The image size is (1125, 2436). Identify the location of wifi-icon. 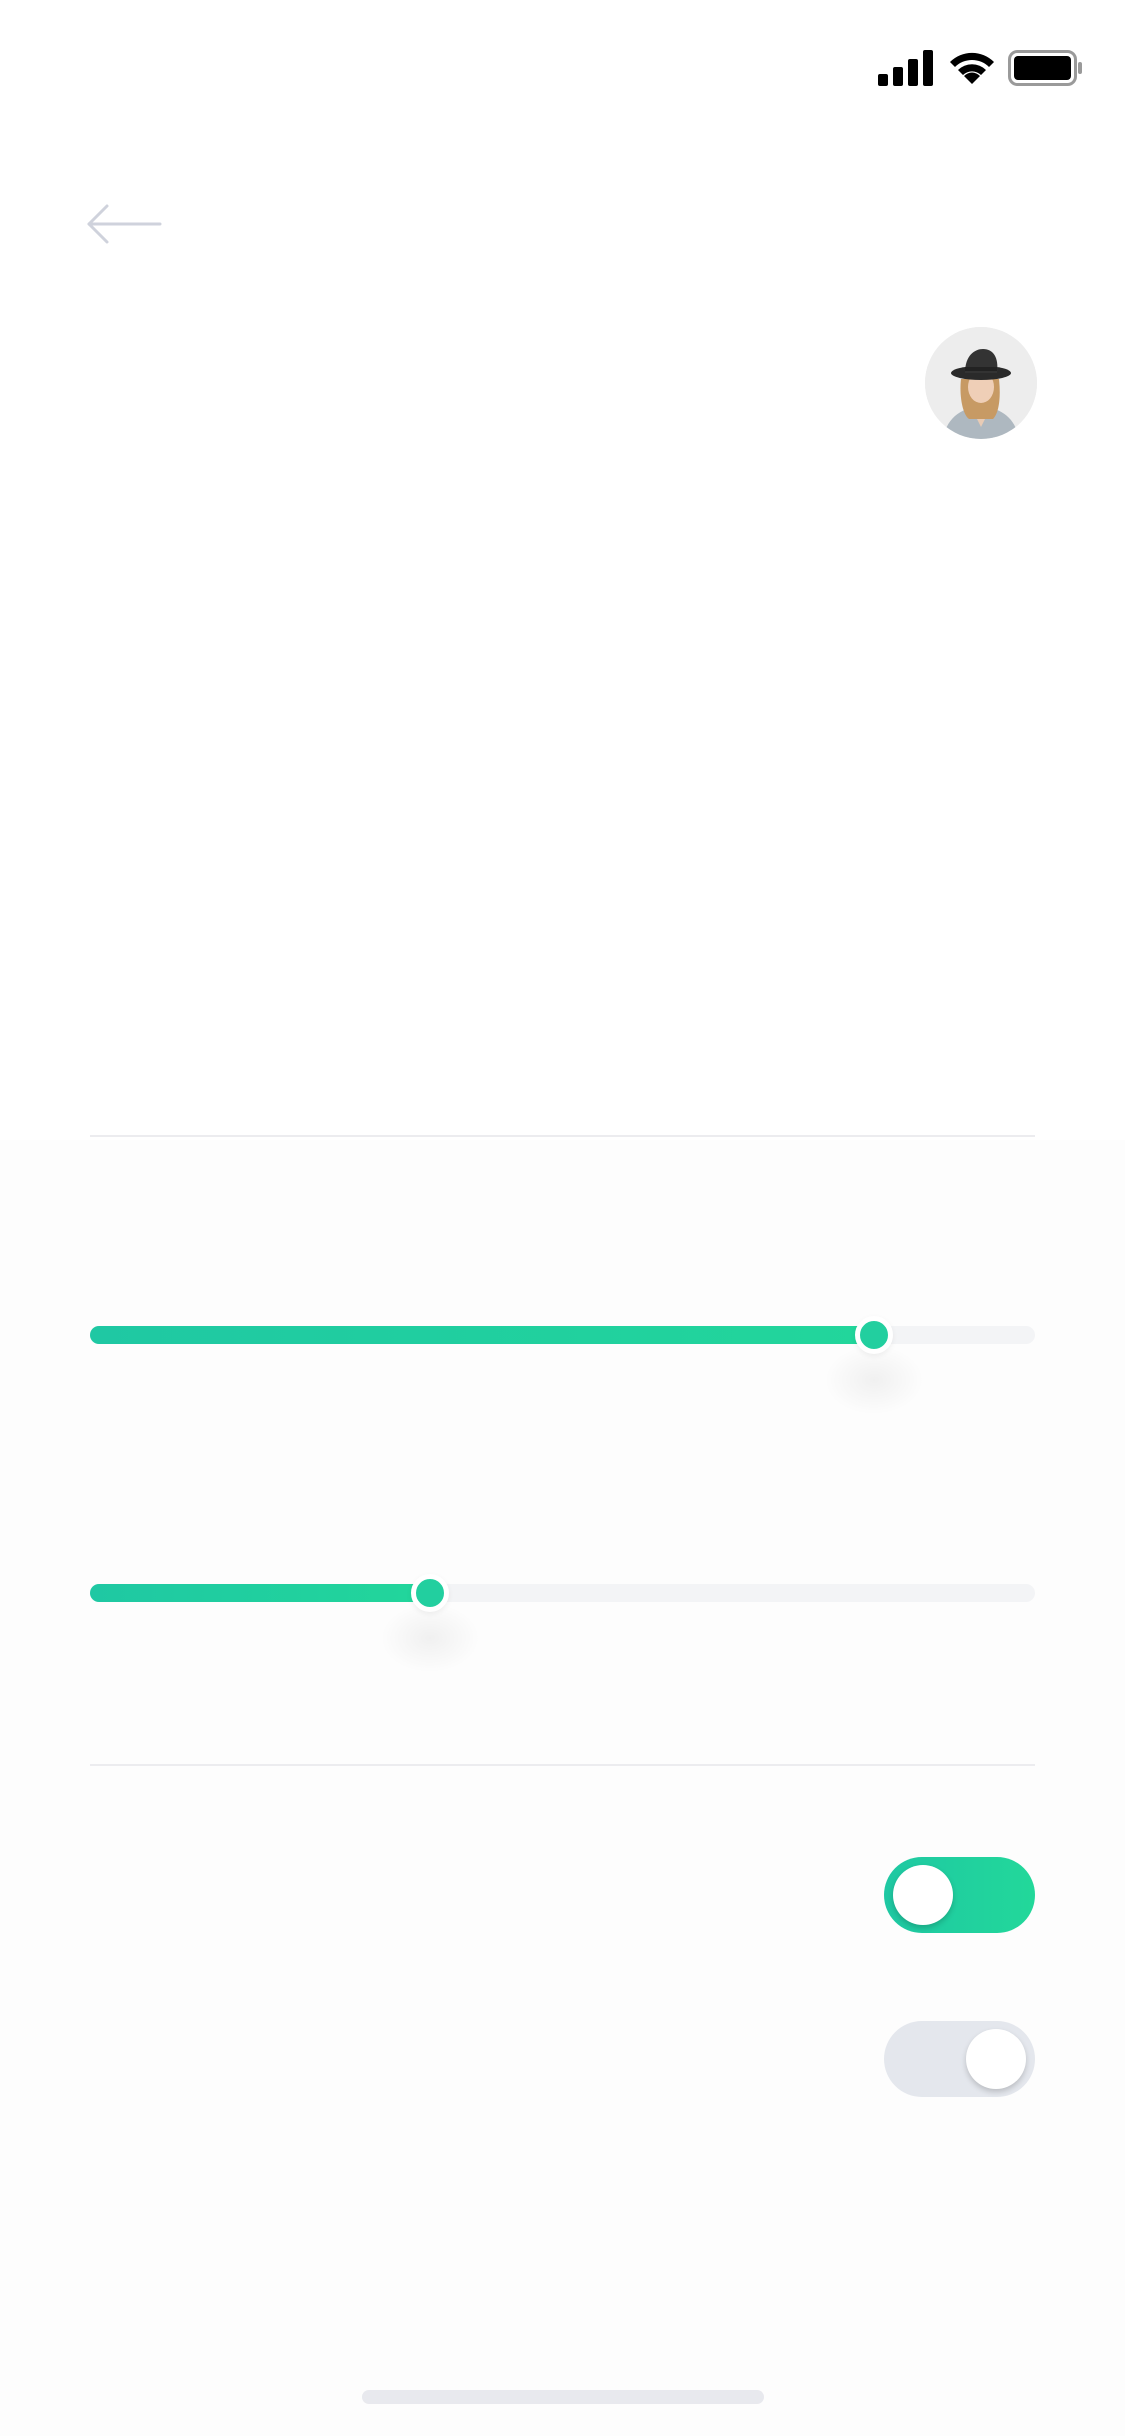
(972, 68).